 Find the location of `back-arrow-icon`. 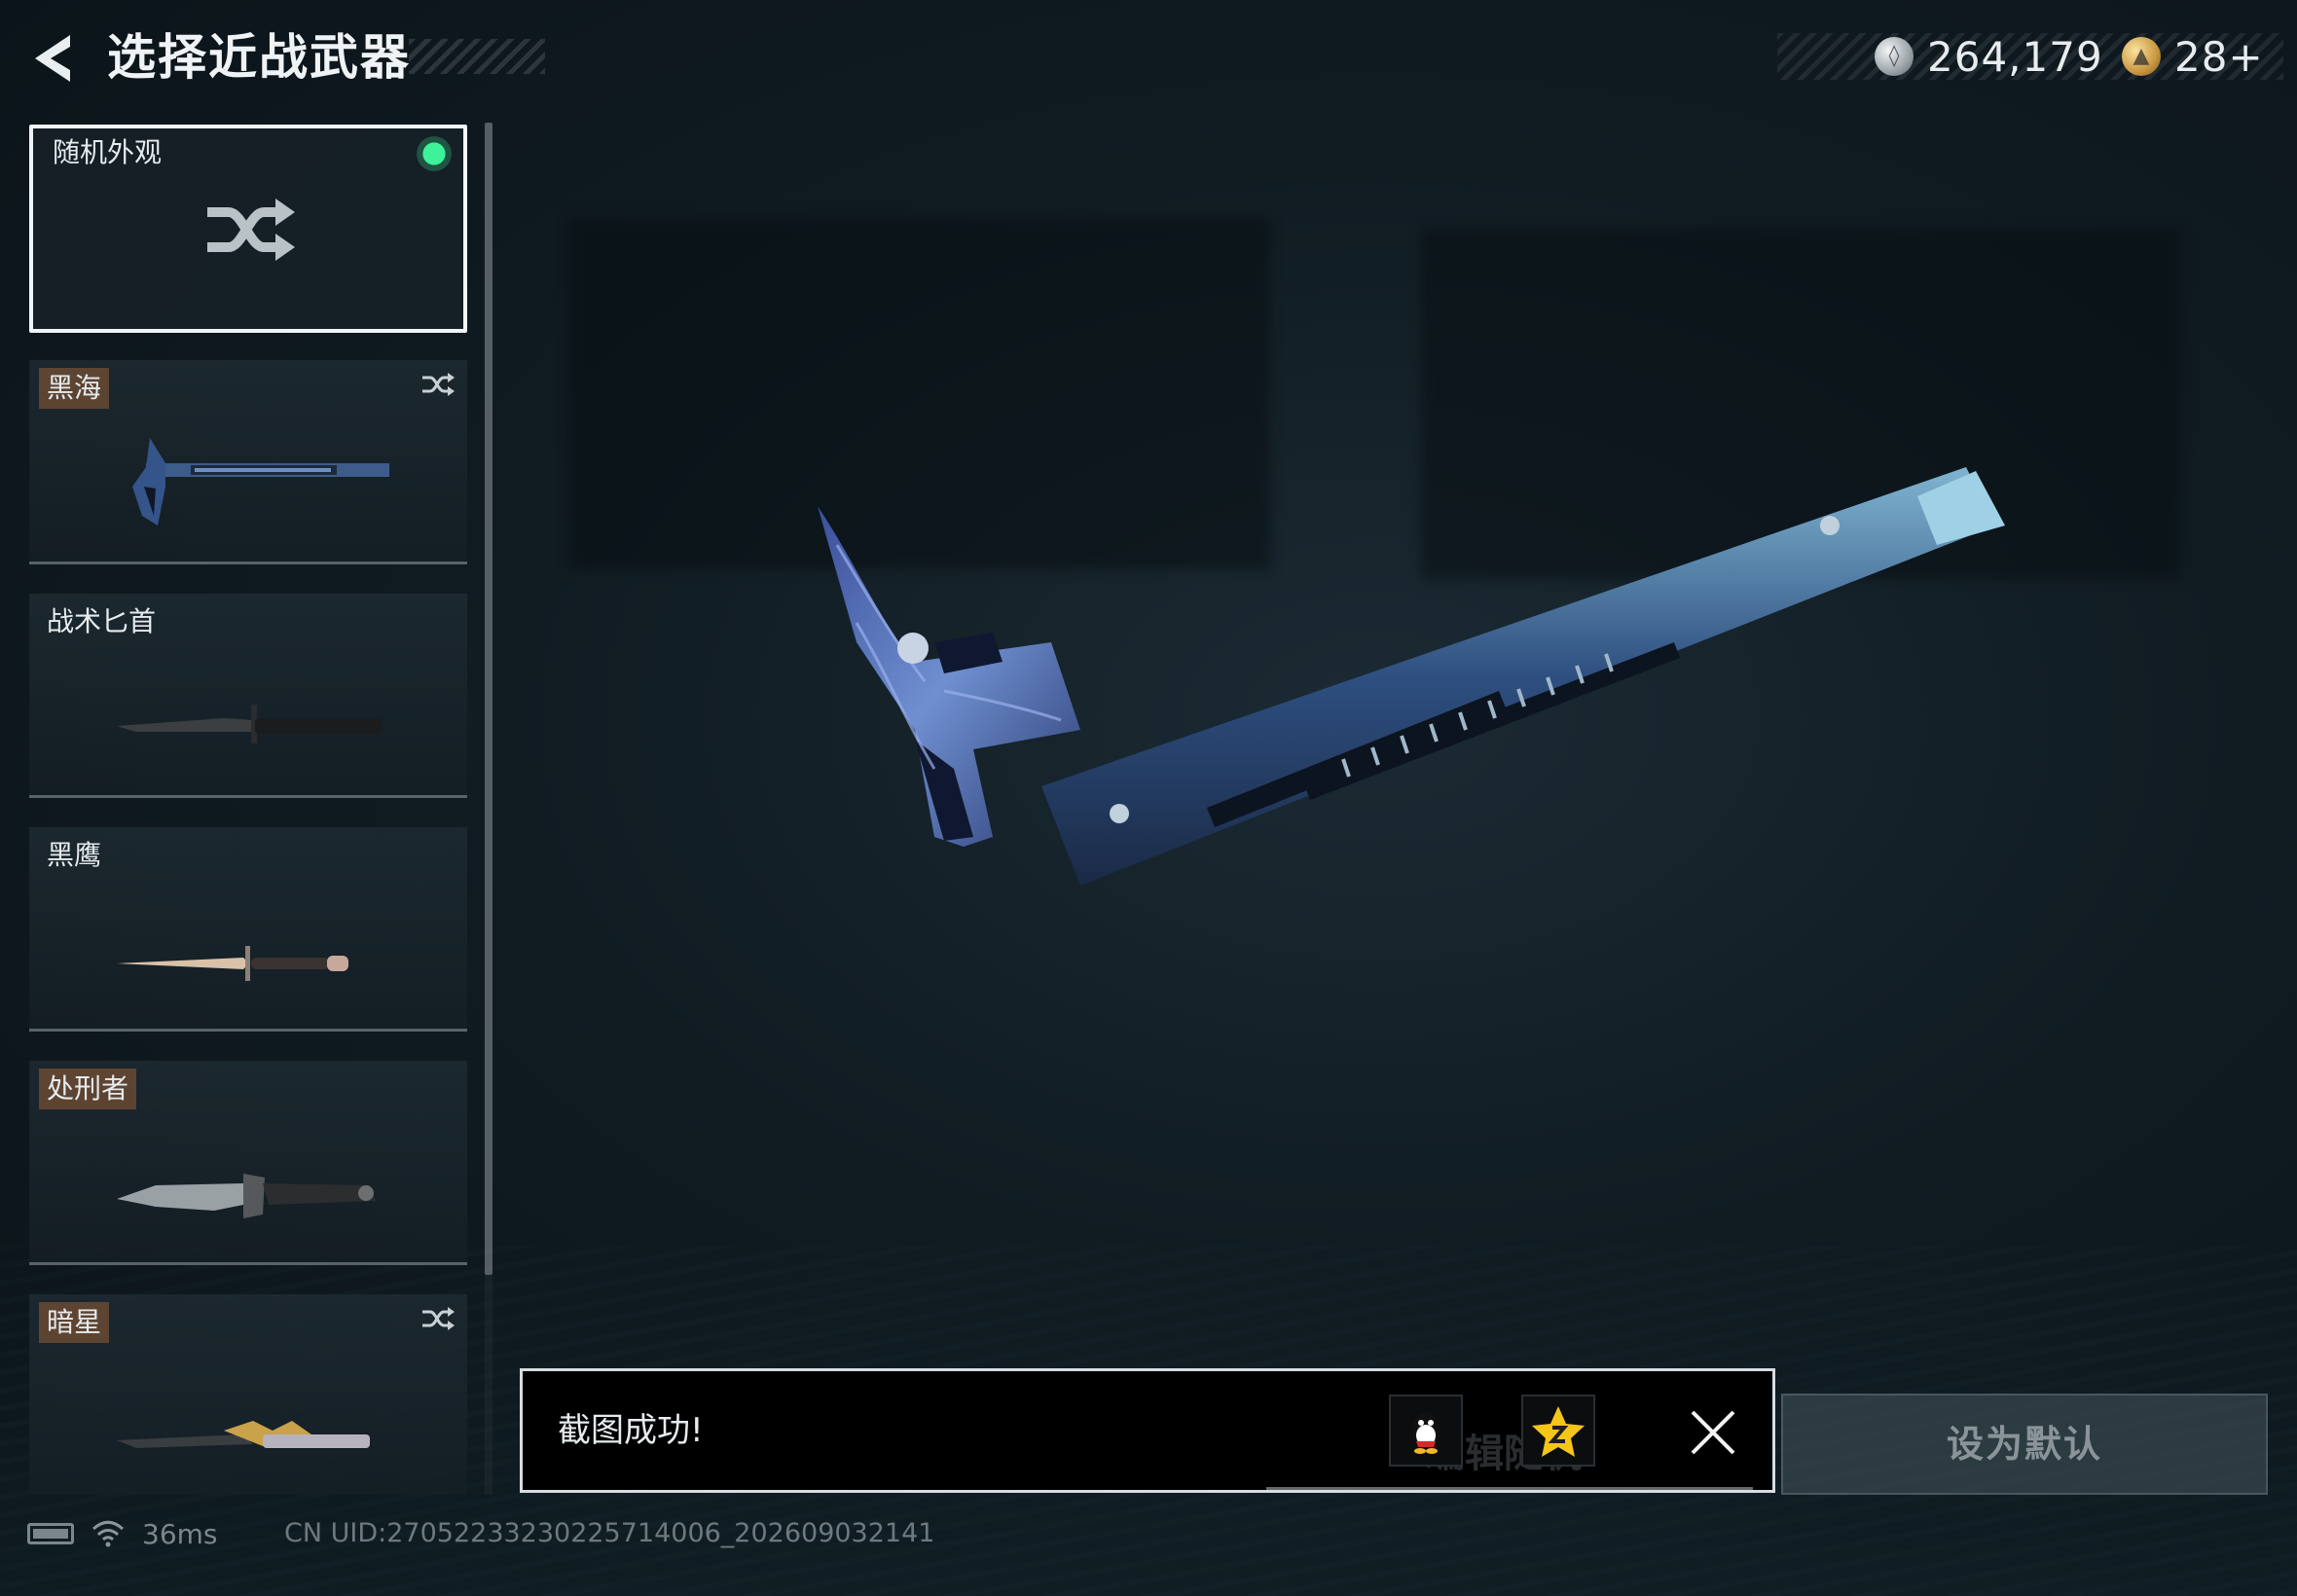

back-arrow-icon is located at coordinates (52, 58).